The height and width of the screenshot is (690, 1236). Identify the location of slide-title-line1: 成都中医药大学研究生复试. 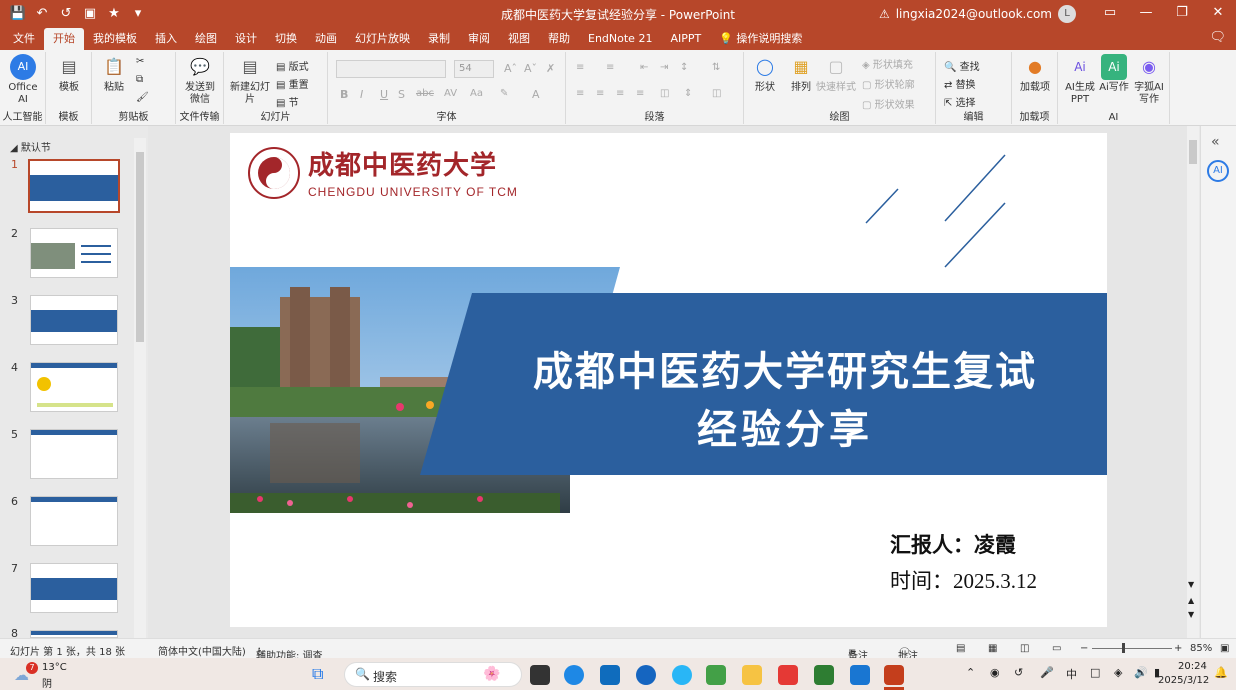
(785, 368).